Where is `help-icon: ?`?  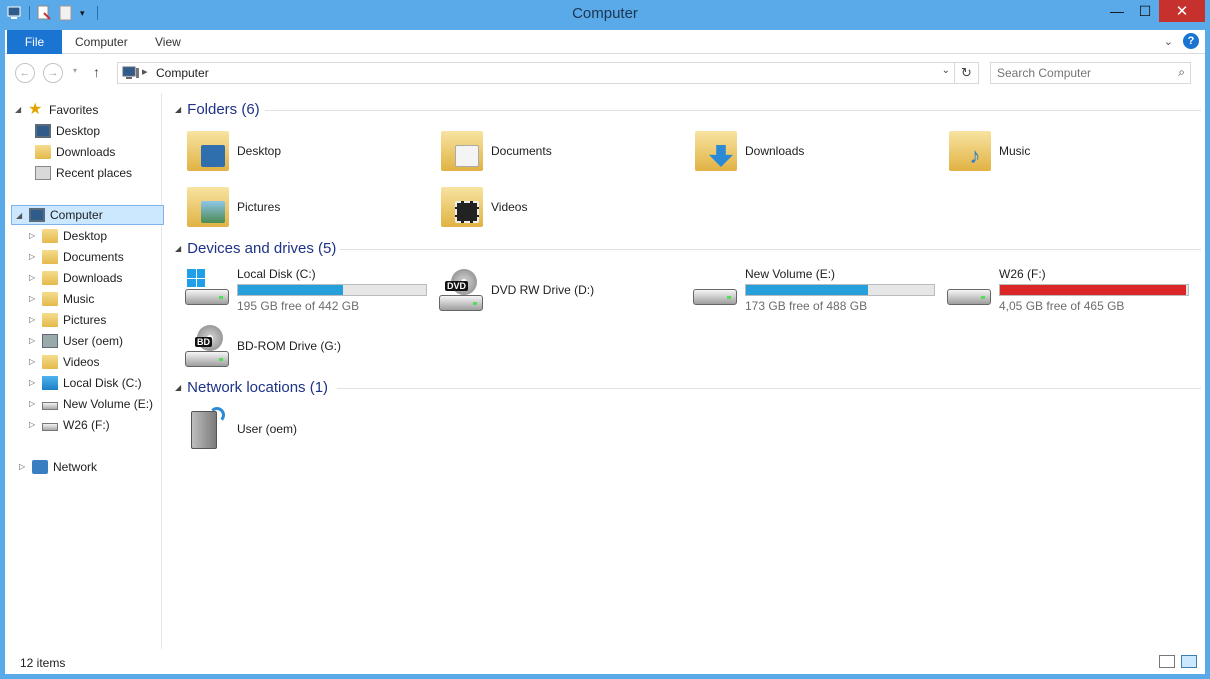
help-icon: ? is located at coordinates (1191, 41).